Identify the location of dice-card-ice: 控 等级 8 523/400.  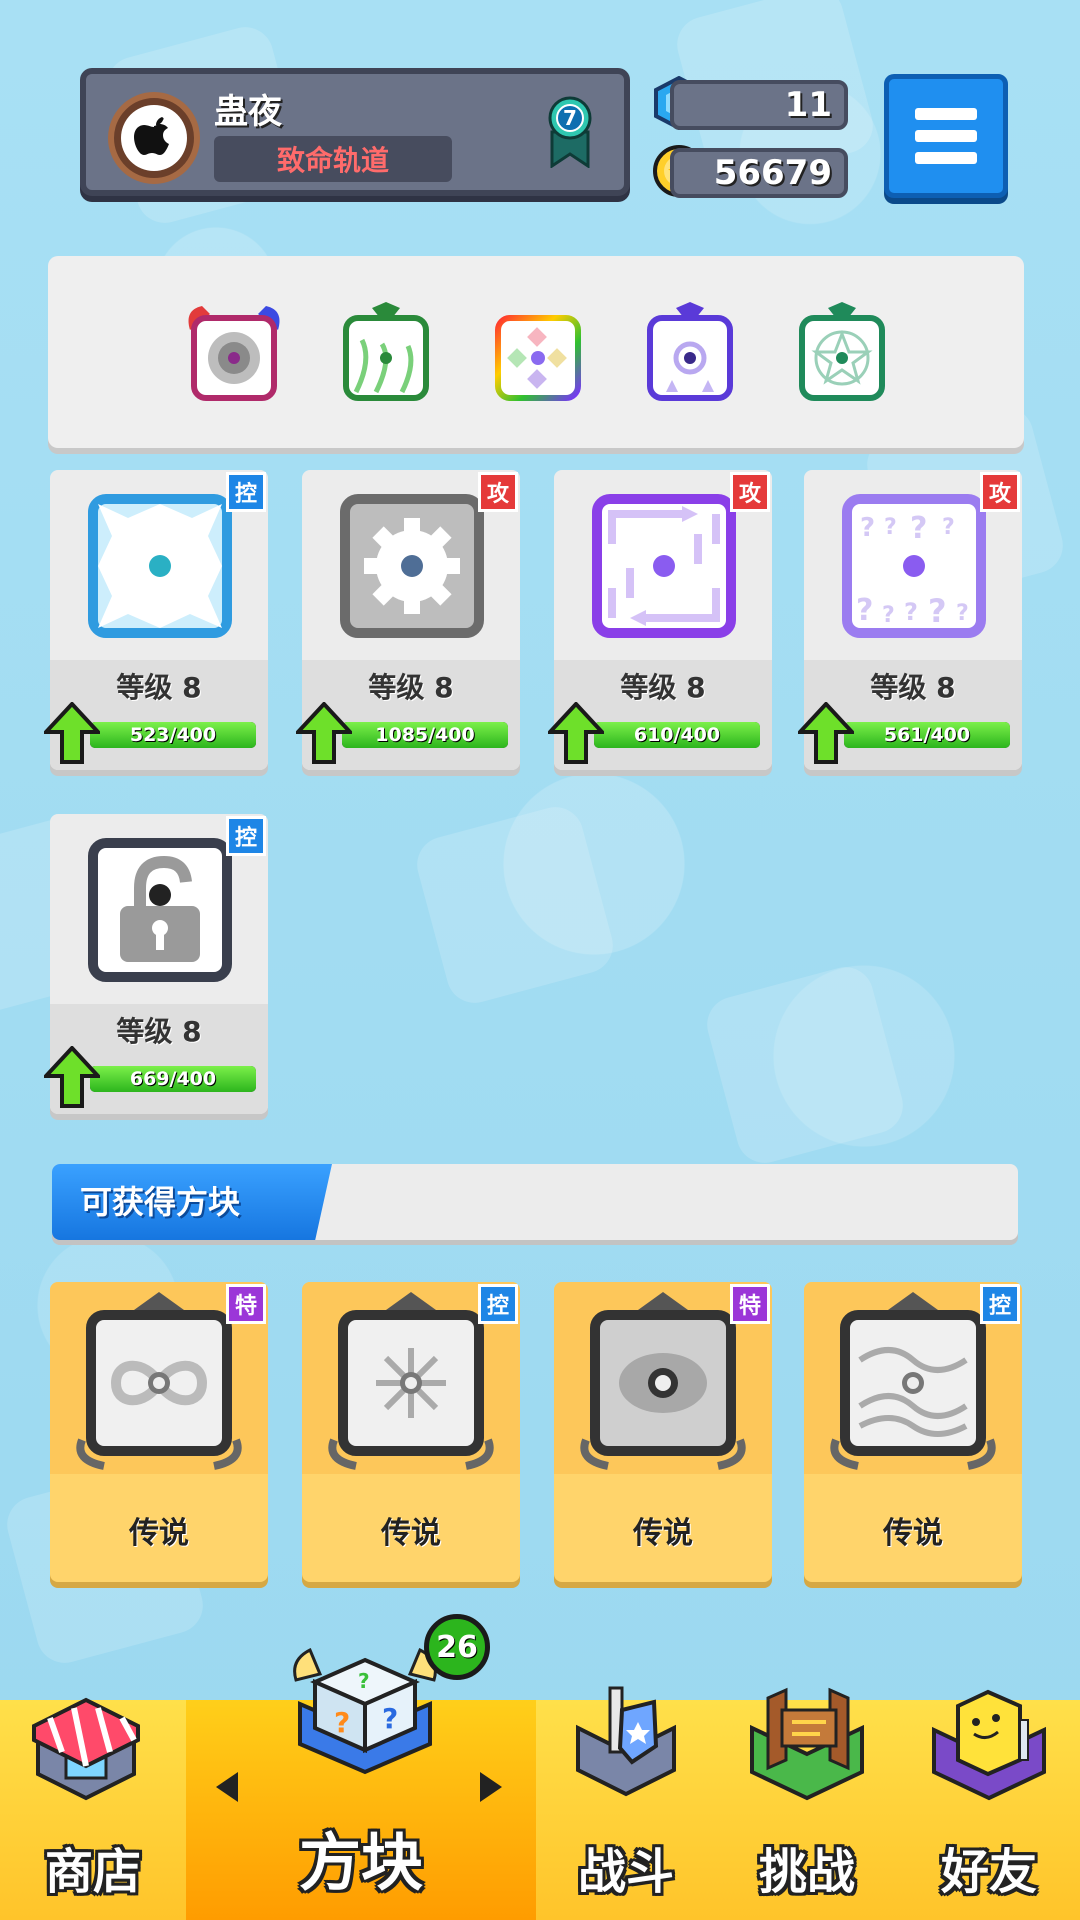
(156, 620).